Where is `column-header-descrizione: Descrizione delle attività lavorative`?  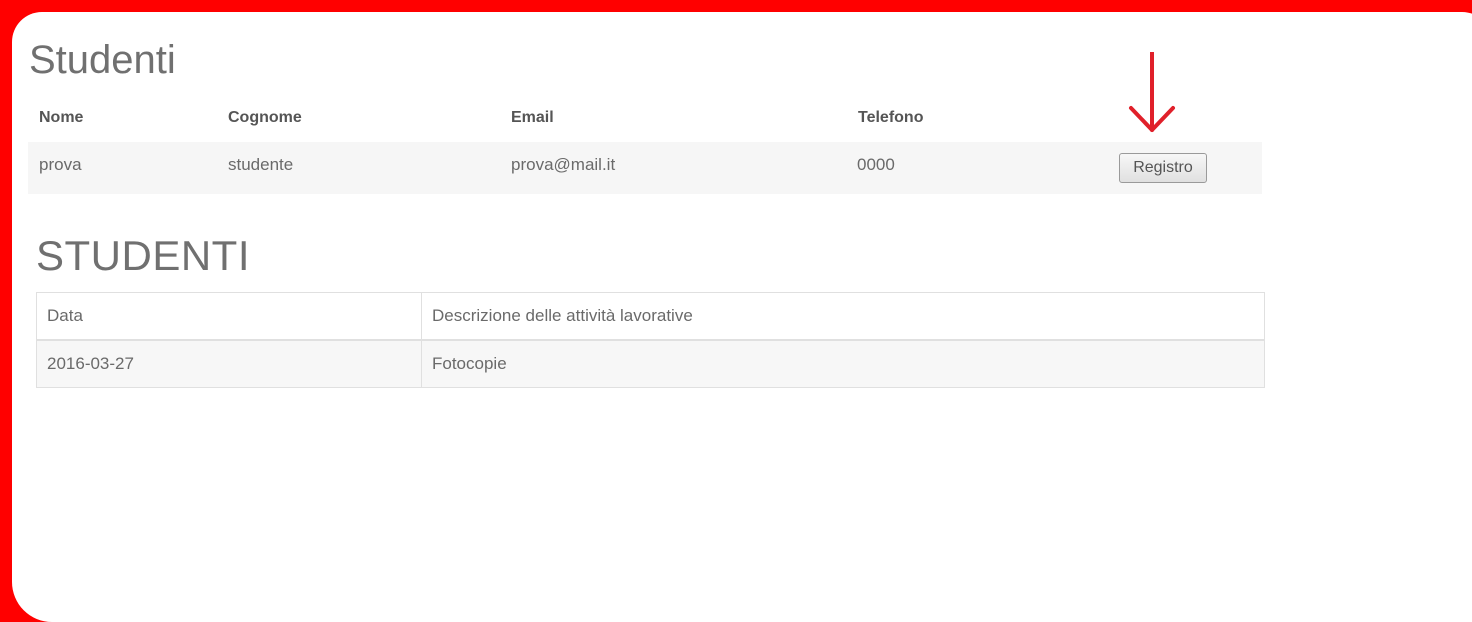 column-header-descrizione: Descrizione delle attività lavorative is located at coordinates (843, 316).